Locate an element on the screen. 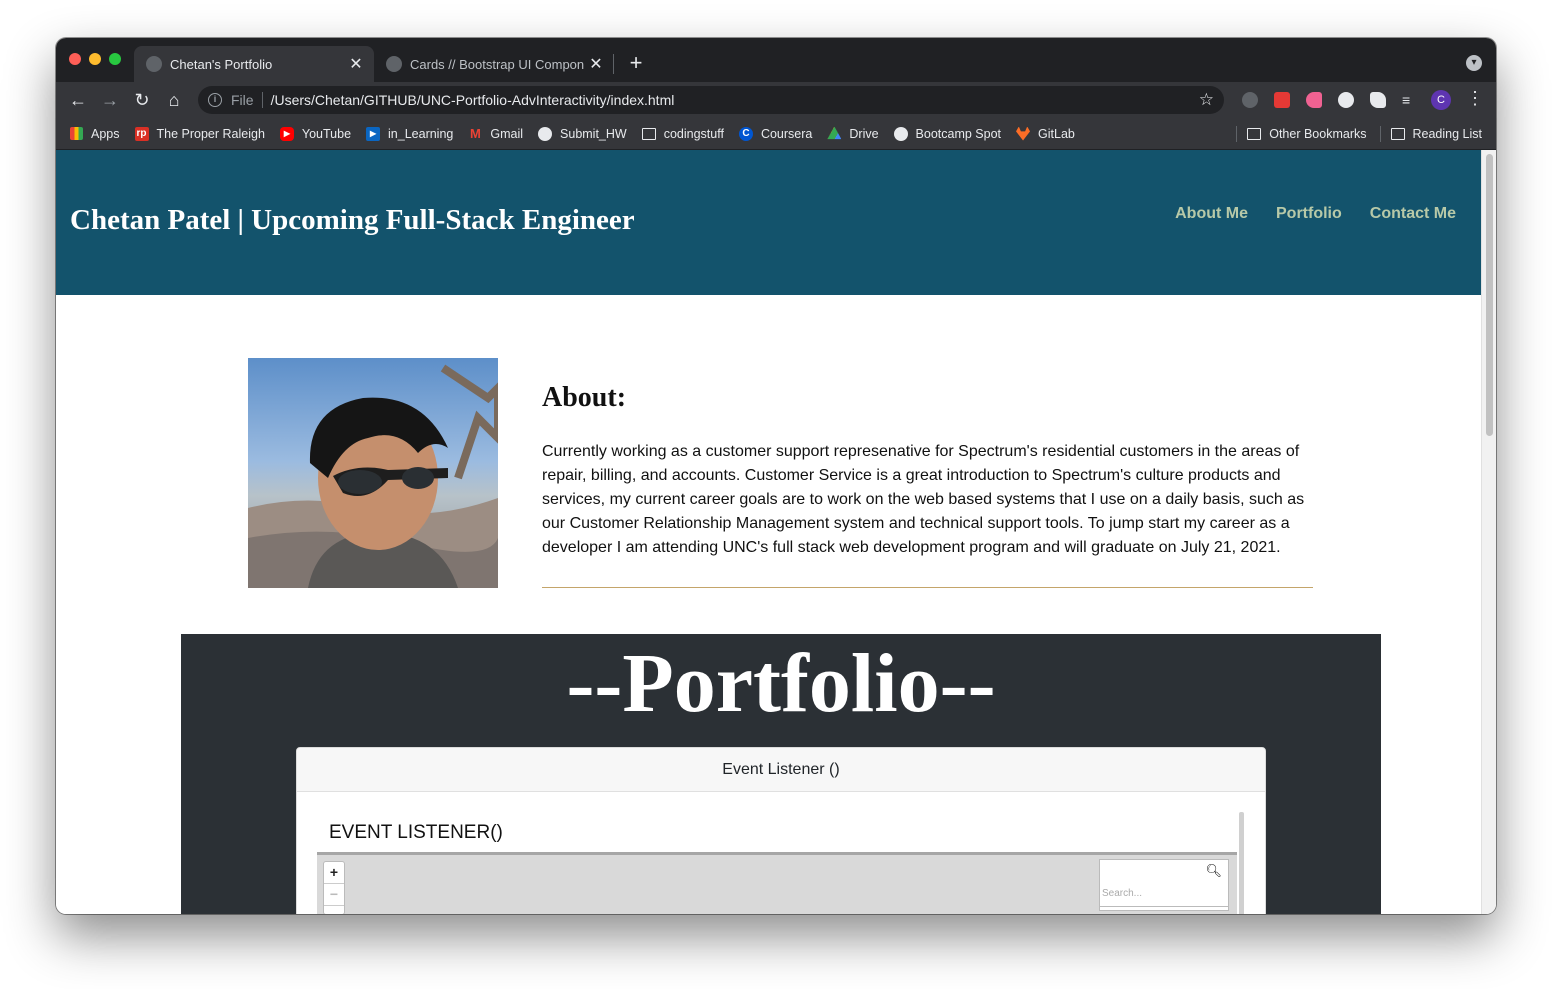  linkedin-learning-icon: ▶ is located at coordinates (373, 133).